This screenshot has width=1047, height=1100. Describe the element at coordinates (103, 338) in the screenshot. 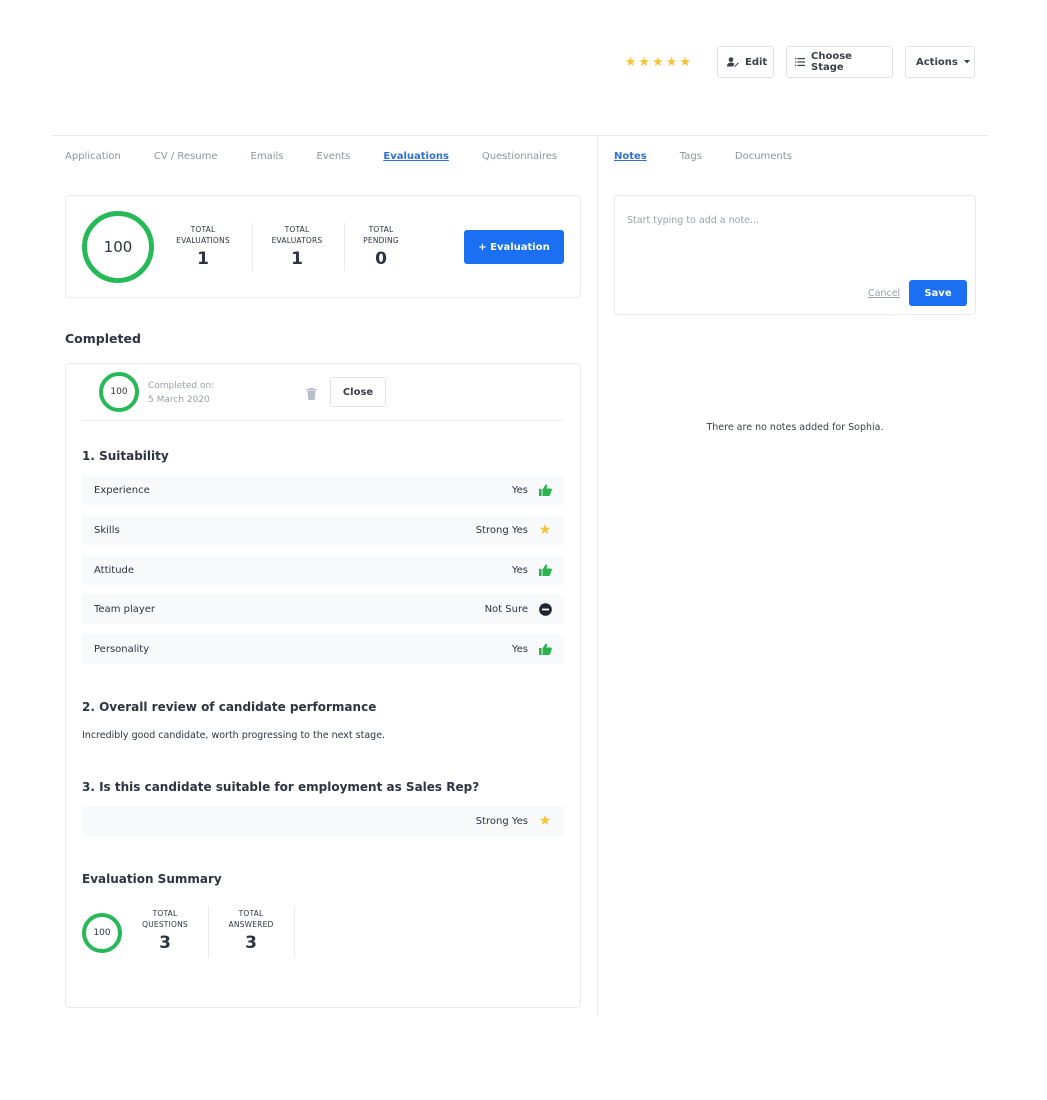

I see `completed-heading: Completed` at that location.